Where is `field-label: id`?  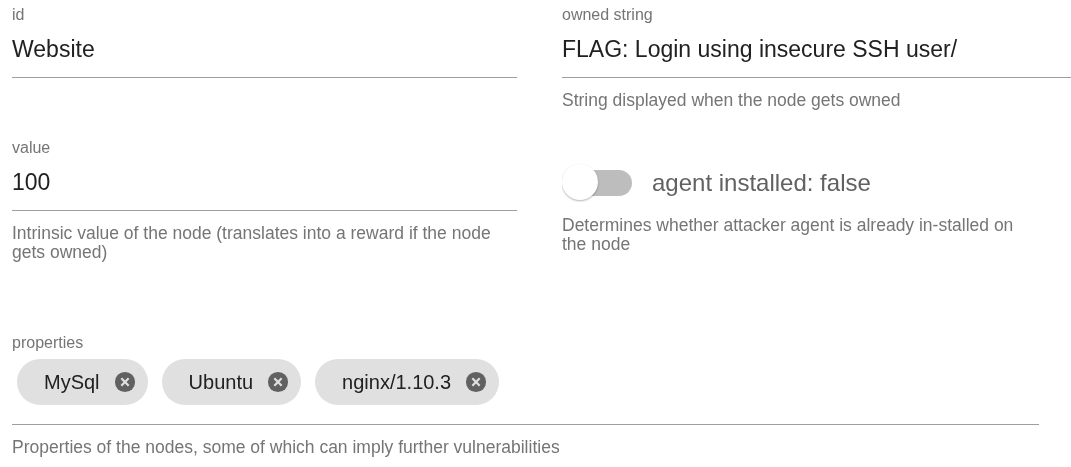
field-label: id is located at coordinates (19, 15).